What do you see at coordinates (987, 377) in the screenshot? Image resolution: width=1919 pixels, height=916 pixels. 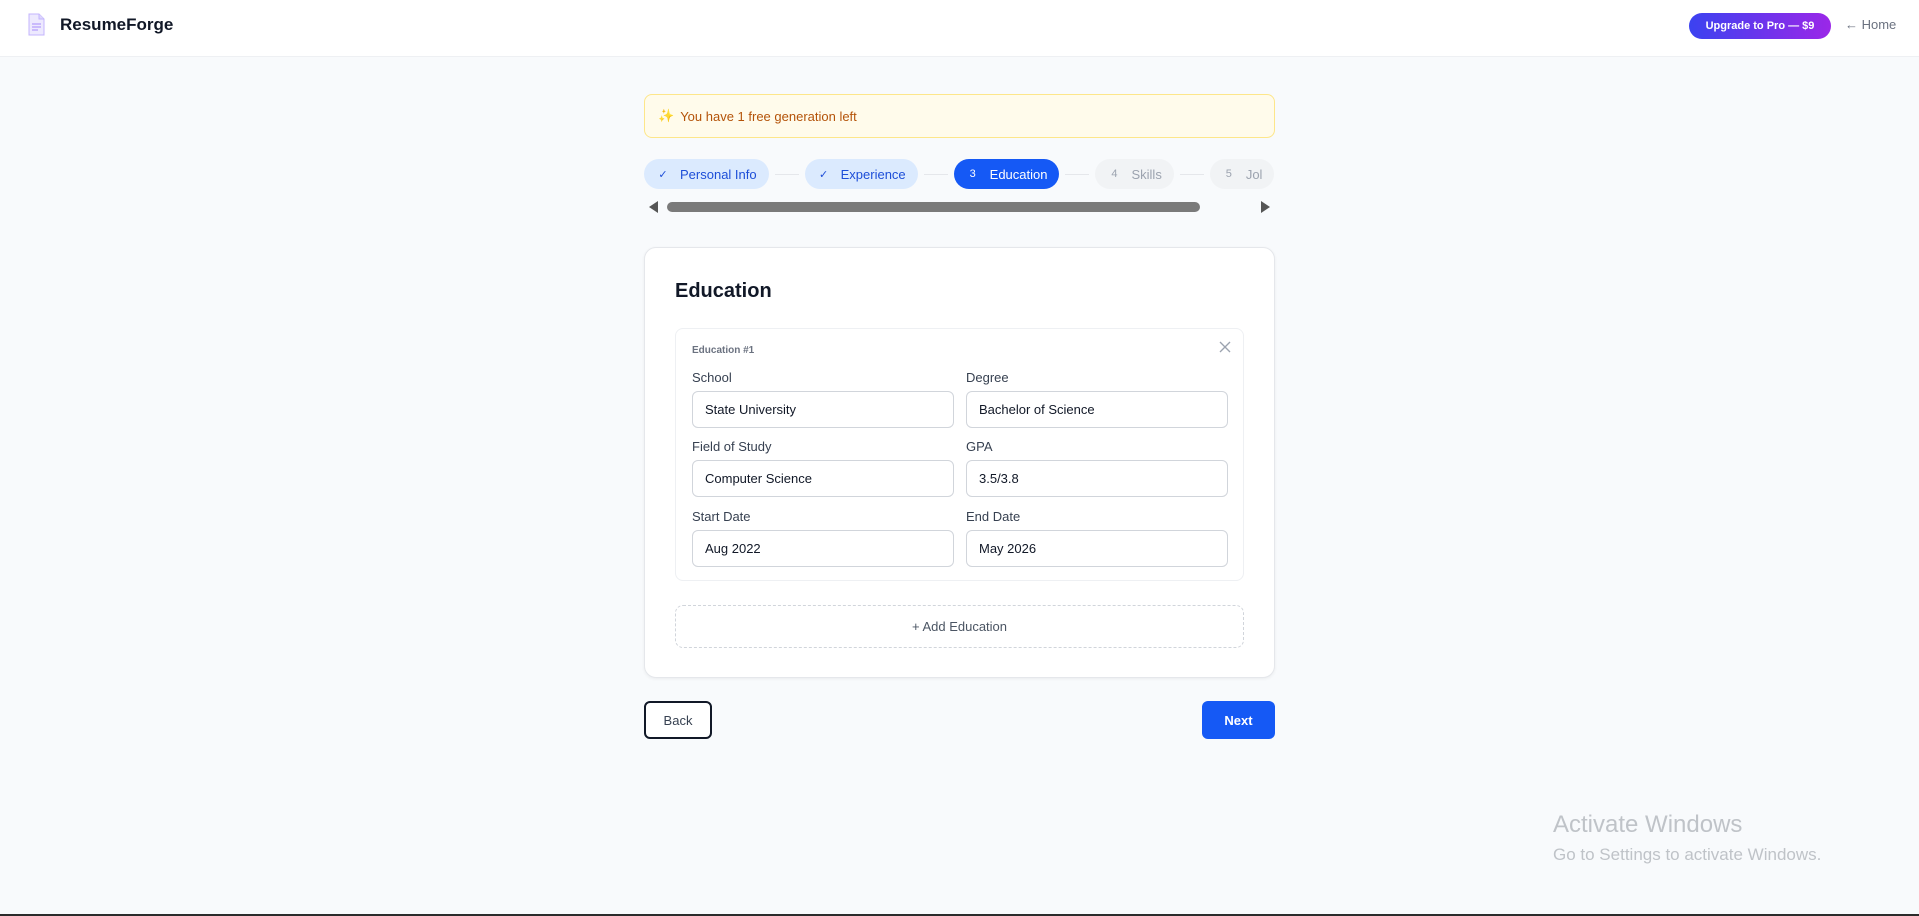 I see `degree-label: Degree` at bounding box center [987, 377].